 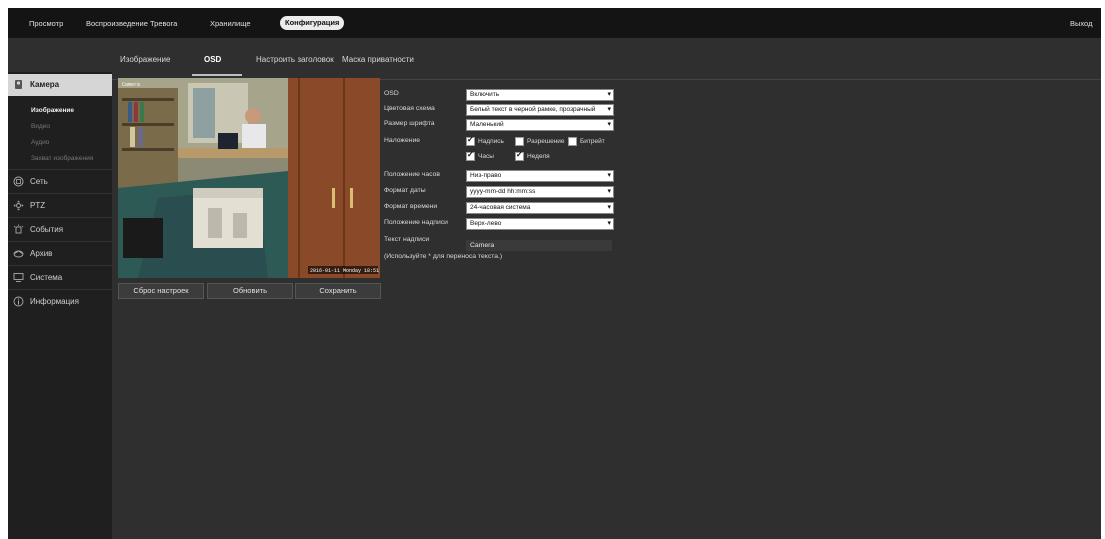 What do you see at coordinates (500, 207) in the screenshot?
I see `time-format-select-value: 24-часовая система` at bounding box center [500, 207].